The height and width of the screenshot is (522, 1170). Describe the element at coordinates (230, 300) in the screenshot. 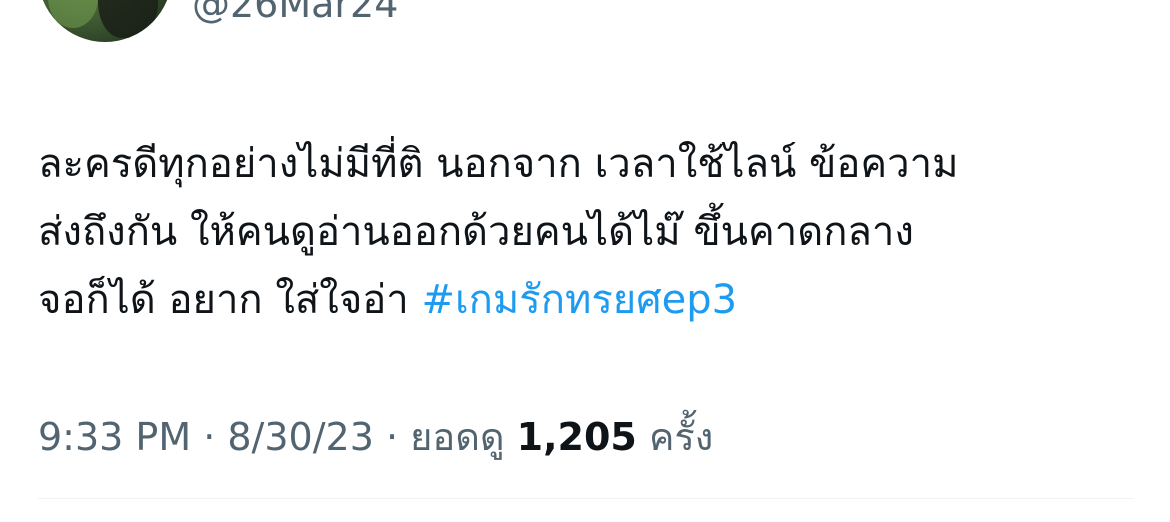

I see `tweet-text-line: จอก็ได้ อยาก ใส่ใจอ่า` at that location.